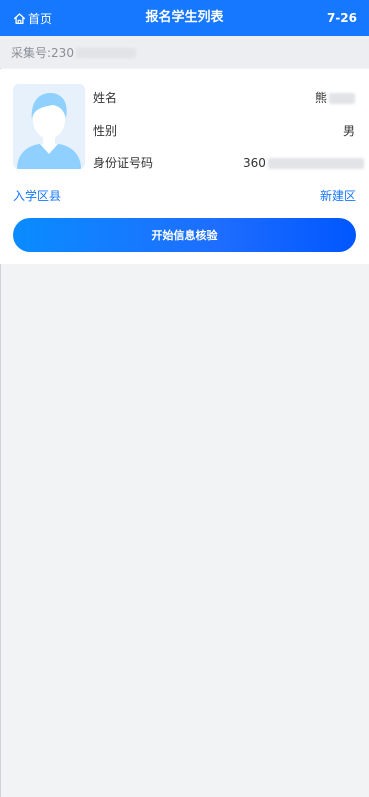 This screenshot has height=797, width=369. What do you see at coordinates (105, 98) in the screenshot?
I see `name-label: 姓名` at bounding box center [105, 98].